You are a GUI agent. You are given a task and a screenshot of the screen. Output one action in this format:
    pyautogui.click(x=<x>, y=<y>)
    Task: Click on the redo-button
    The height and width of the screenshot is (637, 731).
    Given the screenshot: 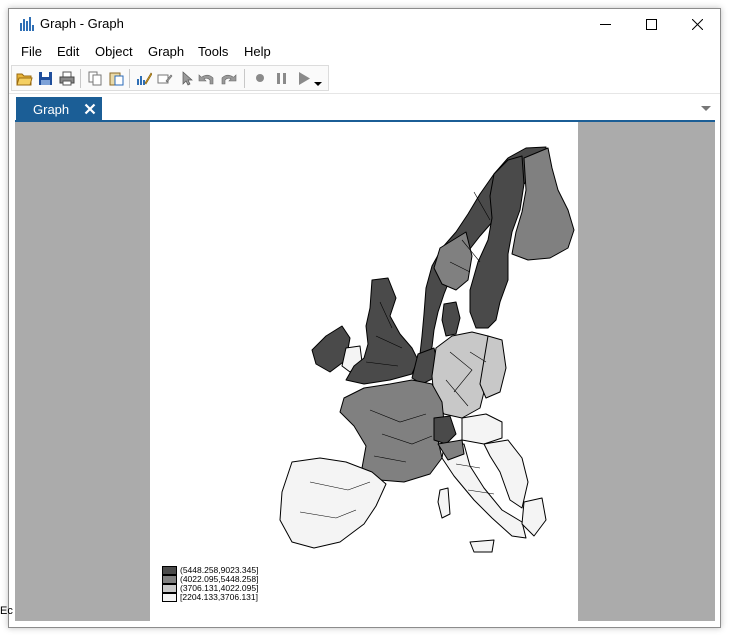 What is the action you would take?
    pyautogui.click(x=228, y=78)
    